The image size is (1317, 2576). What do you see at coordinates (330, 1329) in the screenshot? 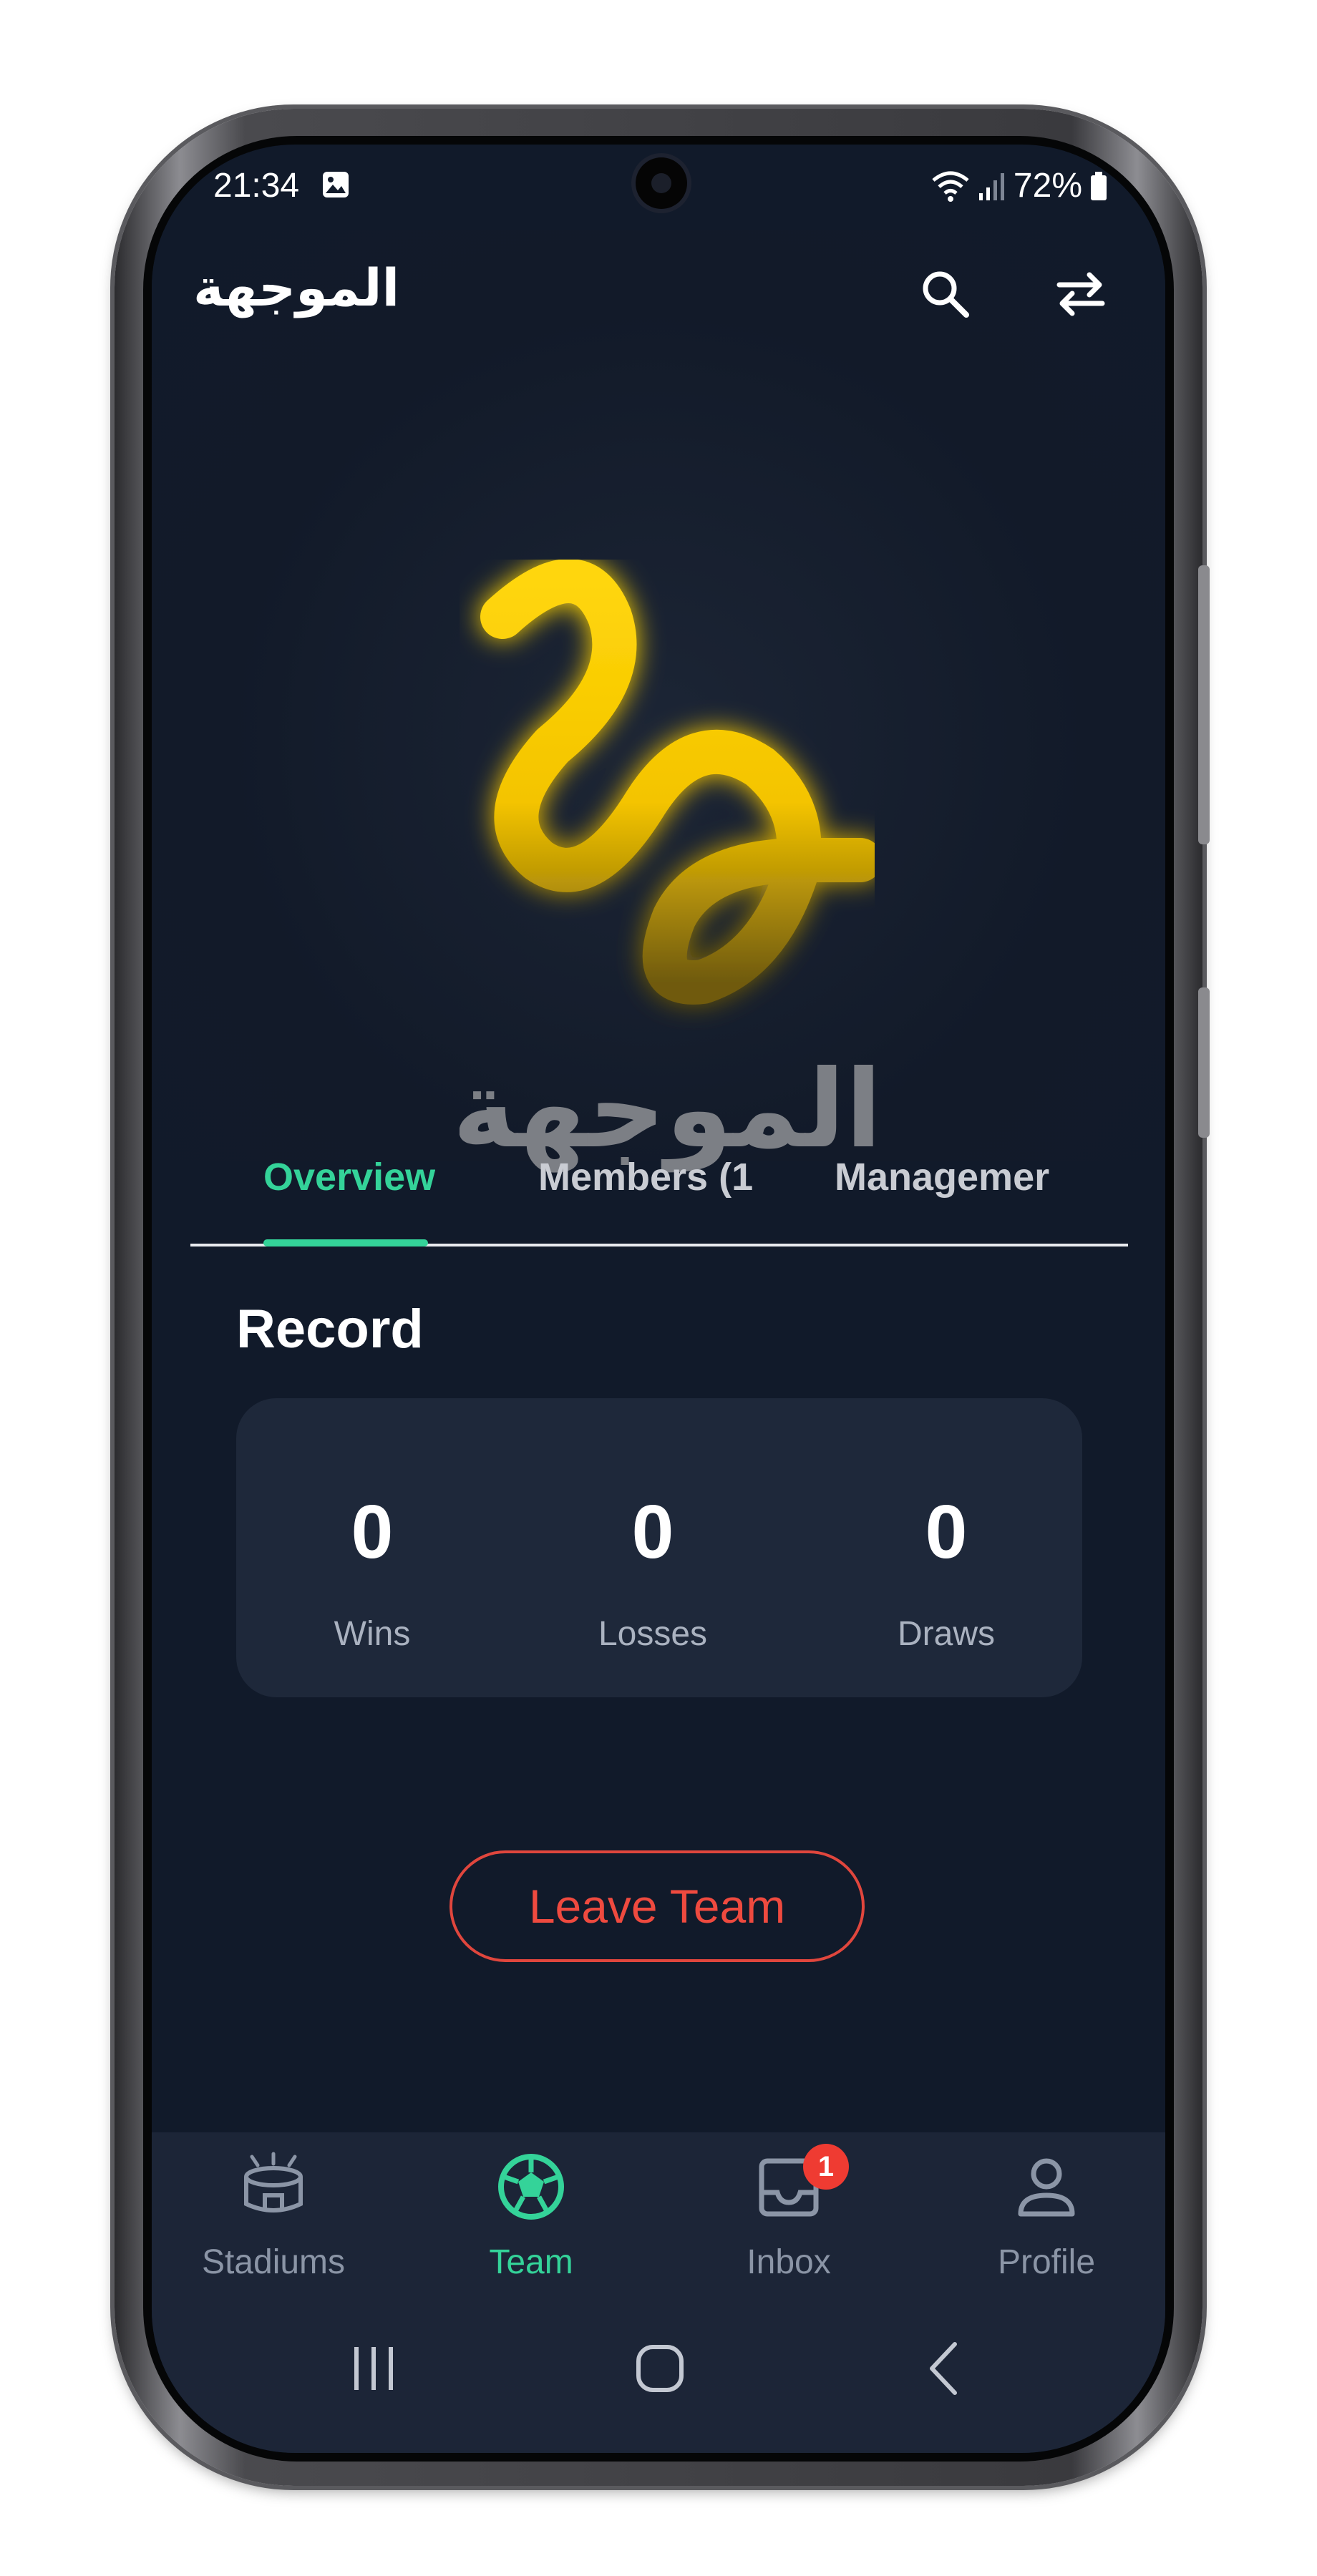
I see `record-title: Record` at bounding box center [330, 1329].